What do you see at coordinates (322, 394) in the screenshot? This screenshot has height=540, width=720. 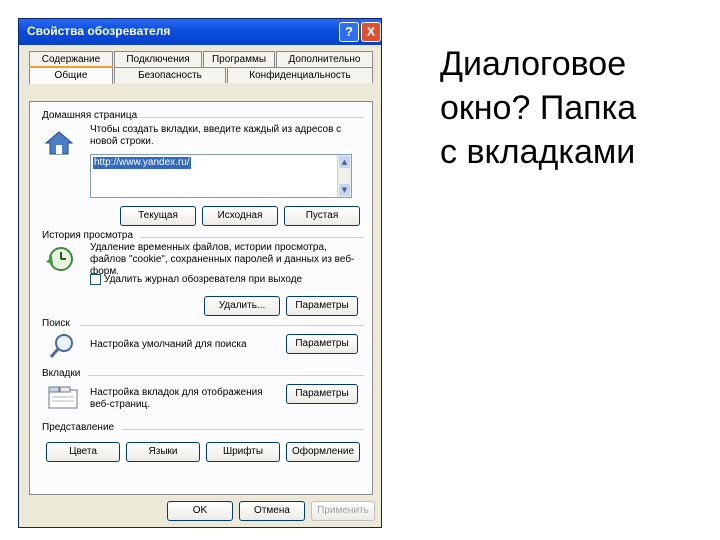 I see `tabs-settings-button: Параметры` at bounding box center [322, 394].